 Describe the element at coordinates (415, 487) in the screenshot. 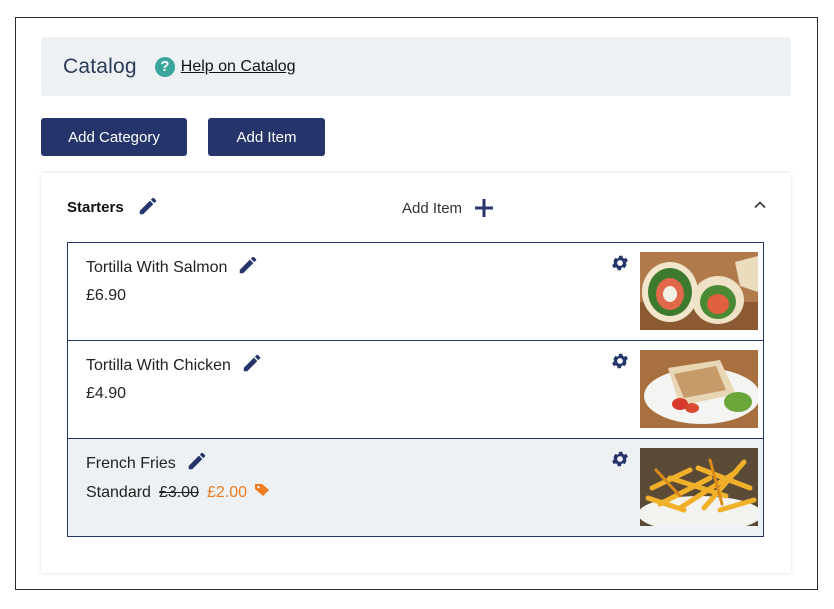

I see `menu-item-card: French Fries Standard £3.00 £2.00` at that location.